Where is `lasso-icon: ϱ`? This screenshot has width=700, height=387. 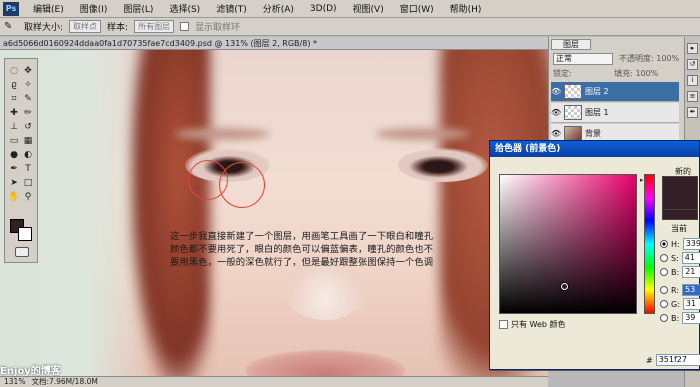
lasso-icon: ϱ is located at coordinates (14, 85).